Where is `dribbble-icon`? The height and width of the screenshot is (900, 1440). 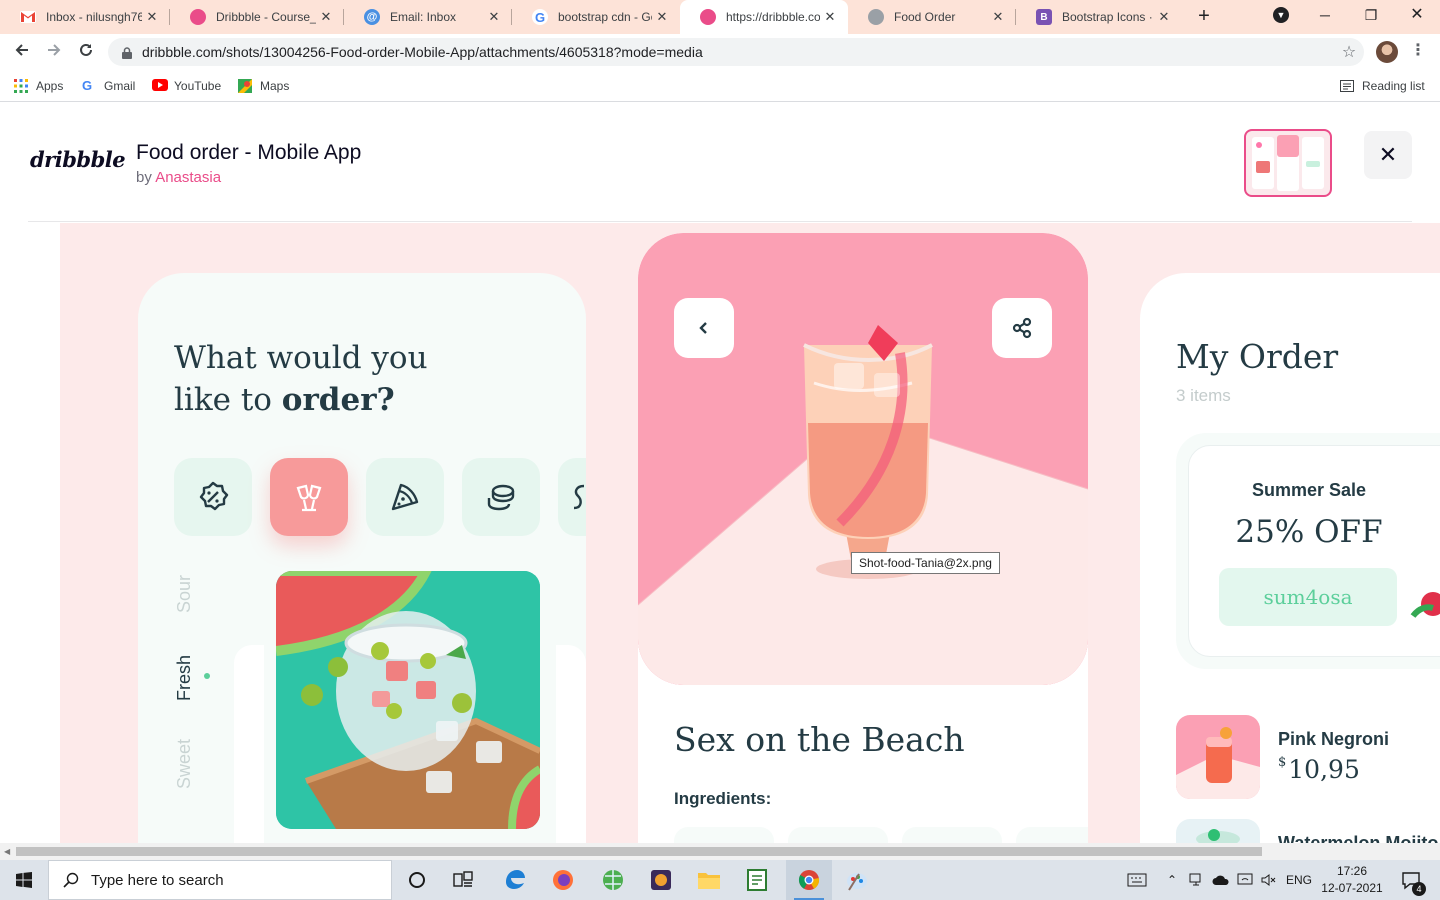 dribbble-icon is located at coordinates (708, 17).